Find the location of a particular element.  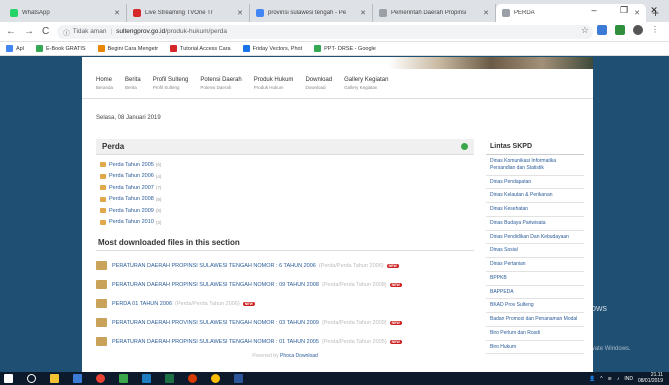

menu-potensi: Potensi Daerah Potensi Daerah is located at coordinates (220, 87).